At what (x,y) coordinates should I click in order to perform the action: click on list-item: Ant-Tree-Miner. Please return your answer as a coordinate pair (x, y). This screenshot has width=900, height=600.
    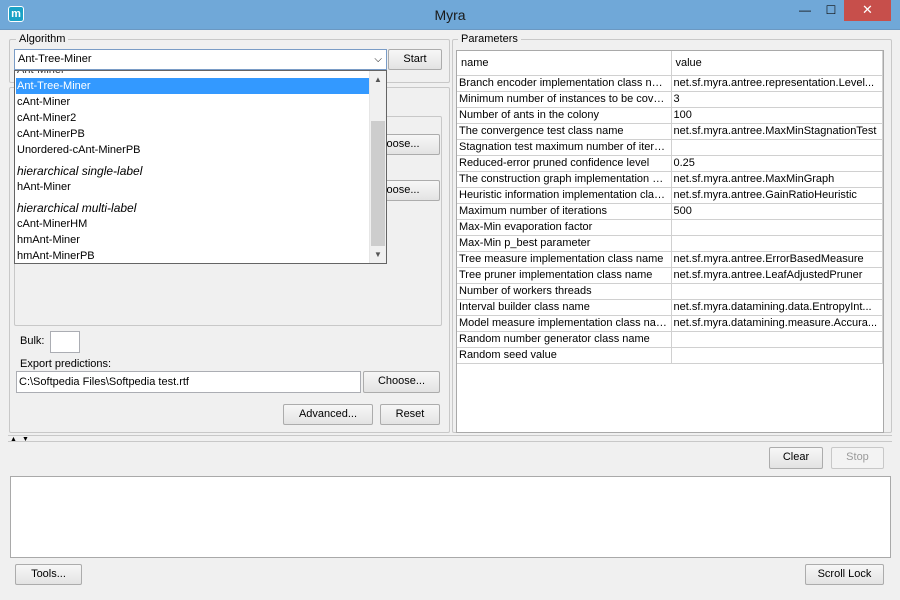
    Looking at the image, I should click on (193, 86).